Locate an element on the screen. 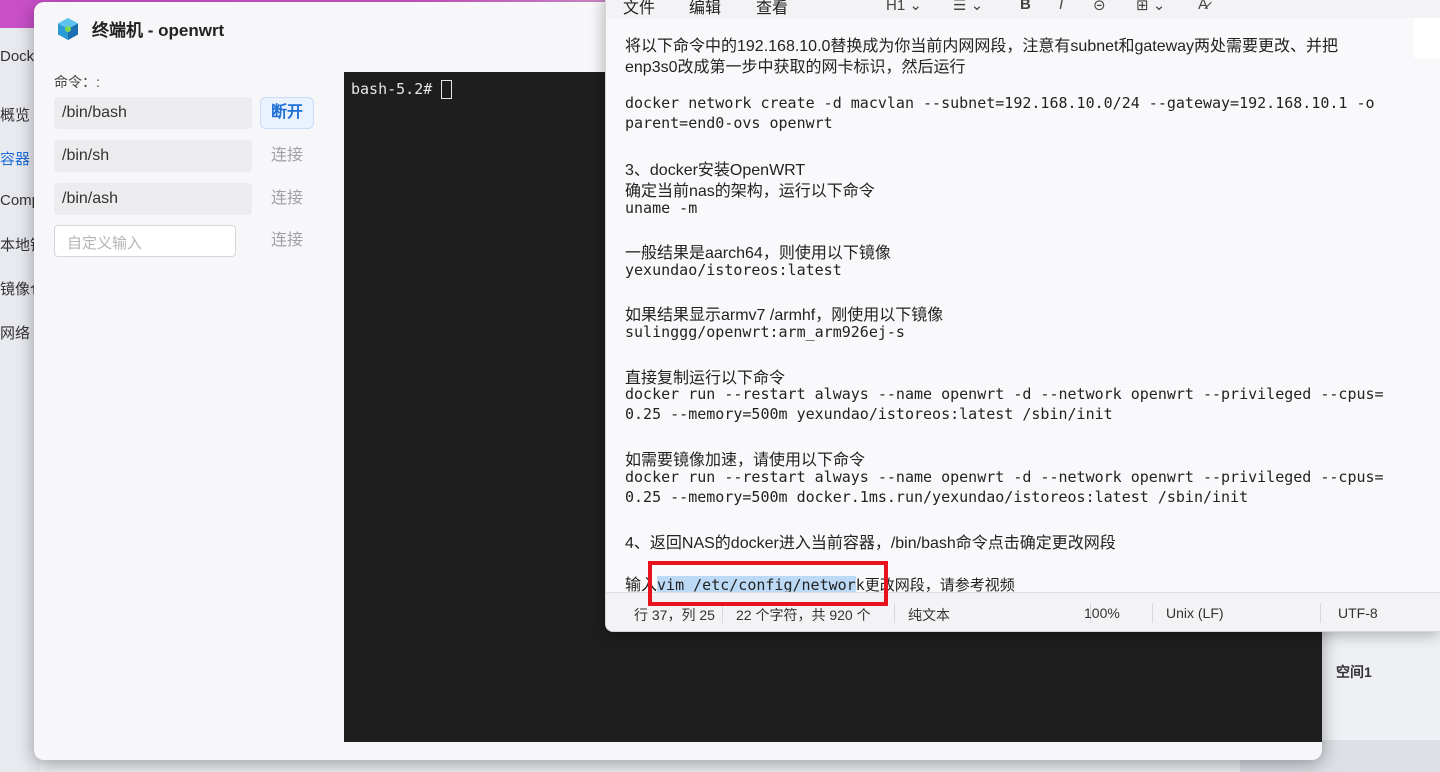 This screenshot has height=772, width=1440. terminal-title-bar: 终端机 - openwrt is located at coordinates (140, 28).